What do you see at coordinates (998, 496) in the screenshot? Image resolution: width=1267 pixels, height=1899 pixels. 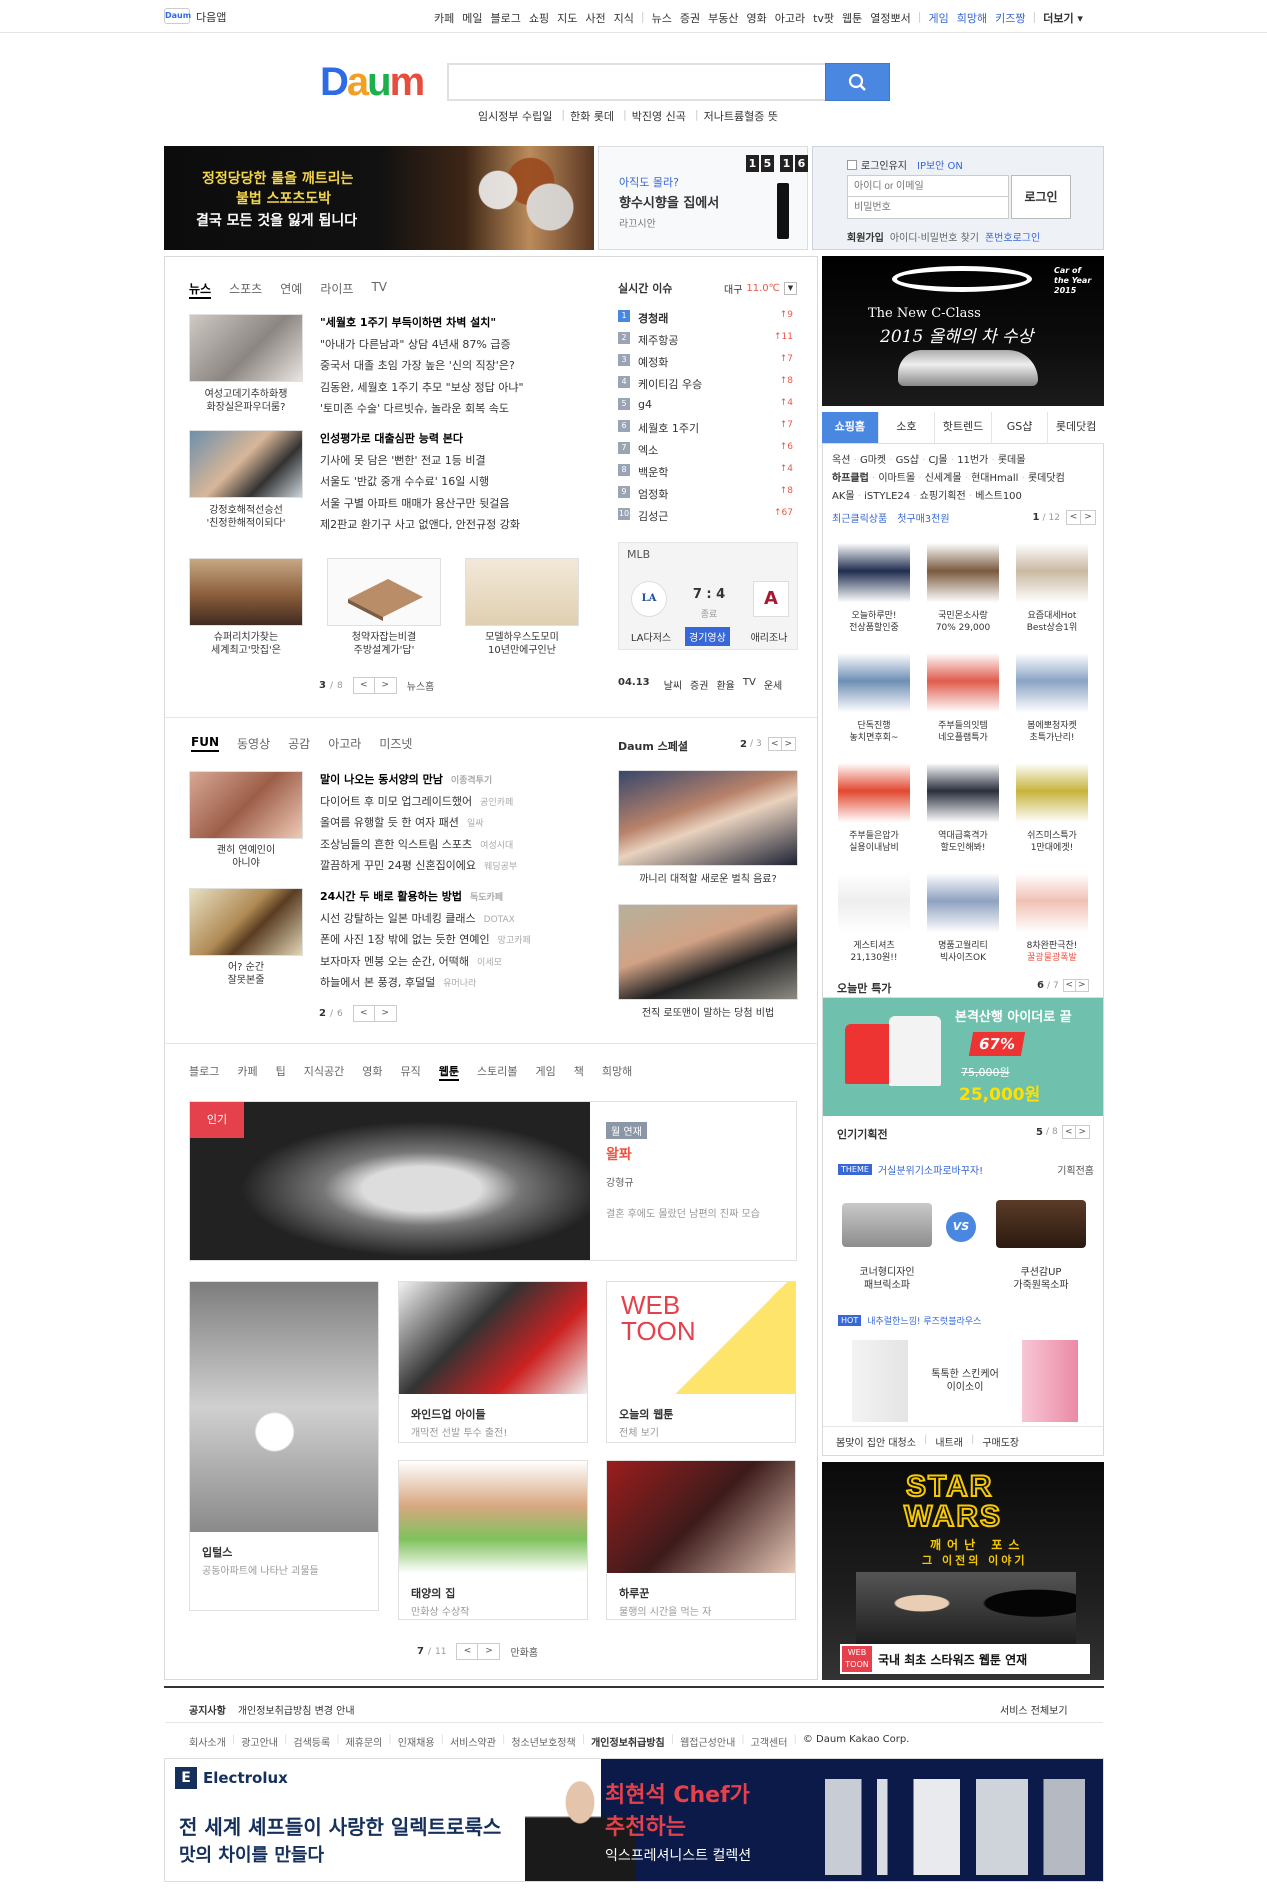 I see `mall-link: 베스트100` at bounding box center [998, 496].